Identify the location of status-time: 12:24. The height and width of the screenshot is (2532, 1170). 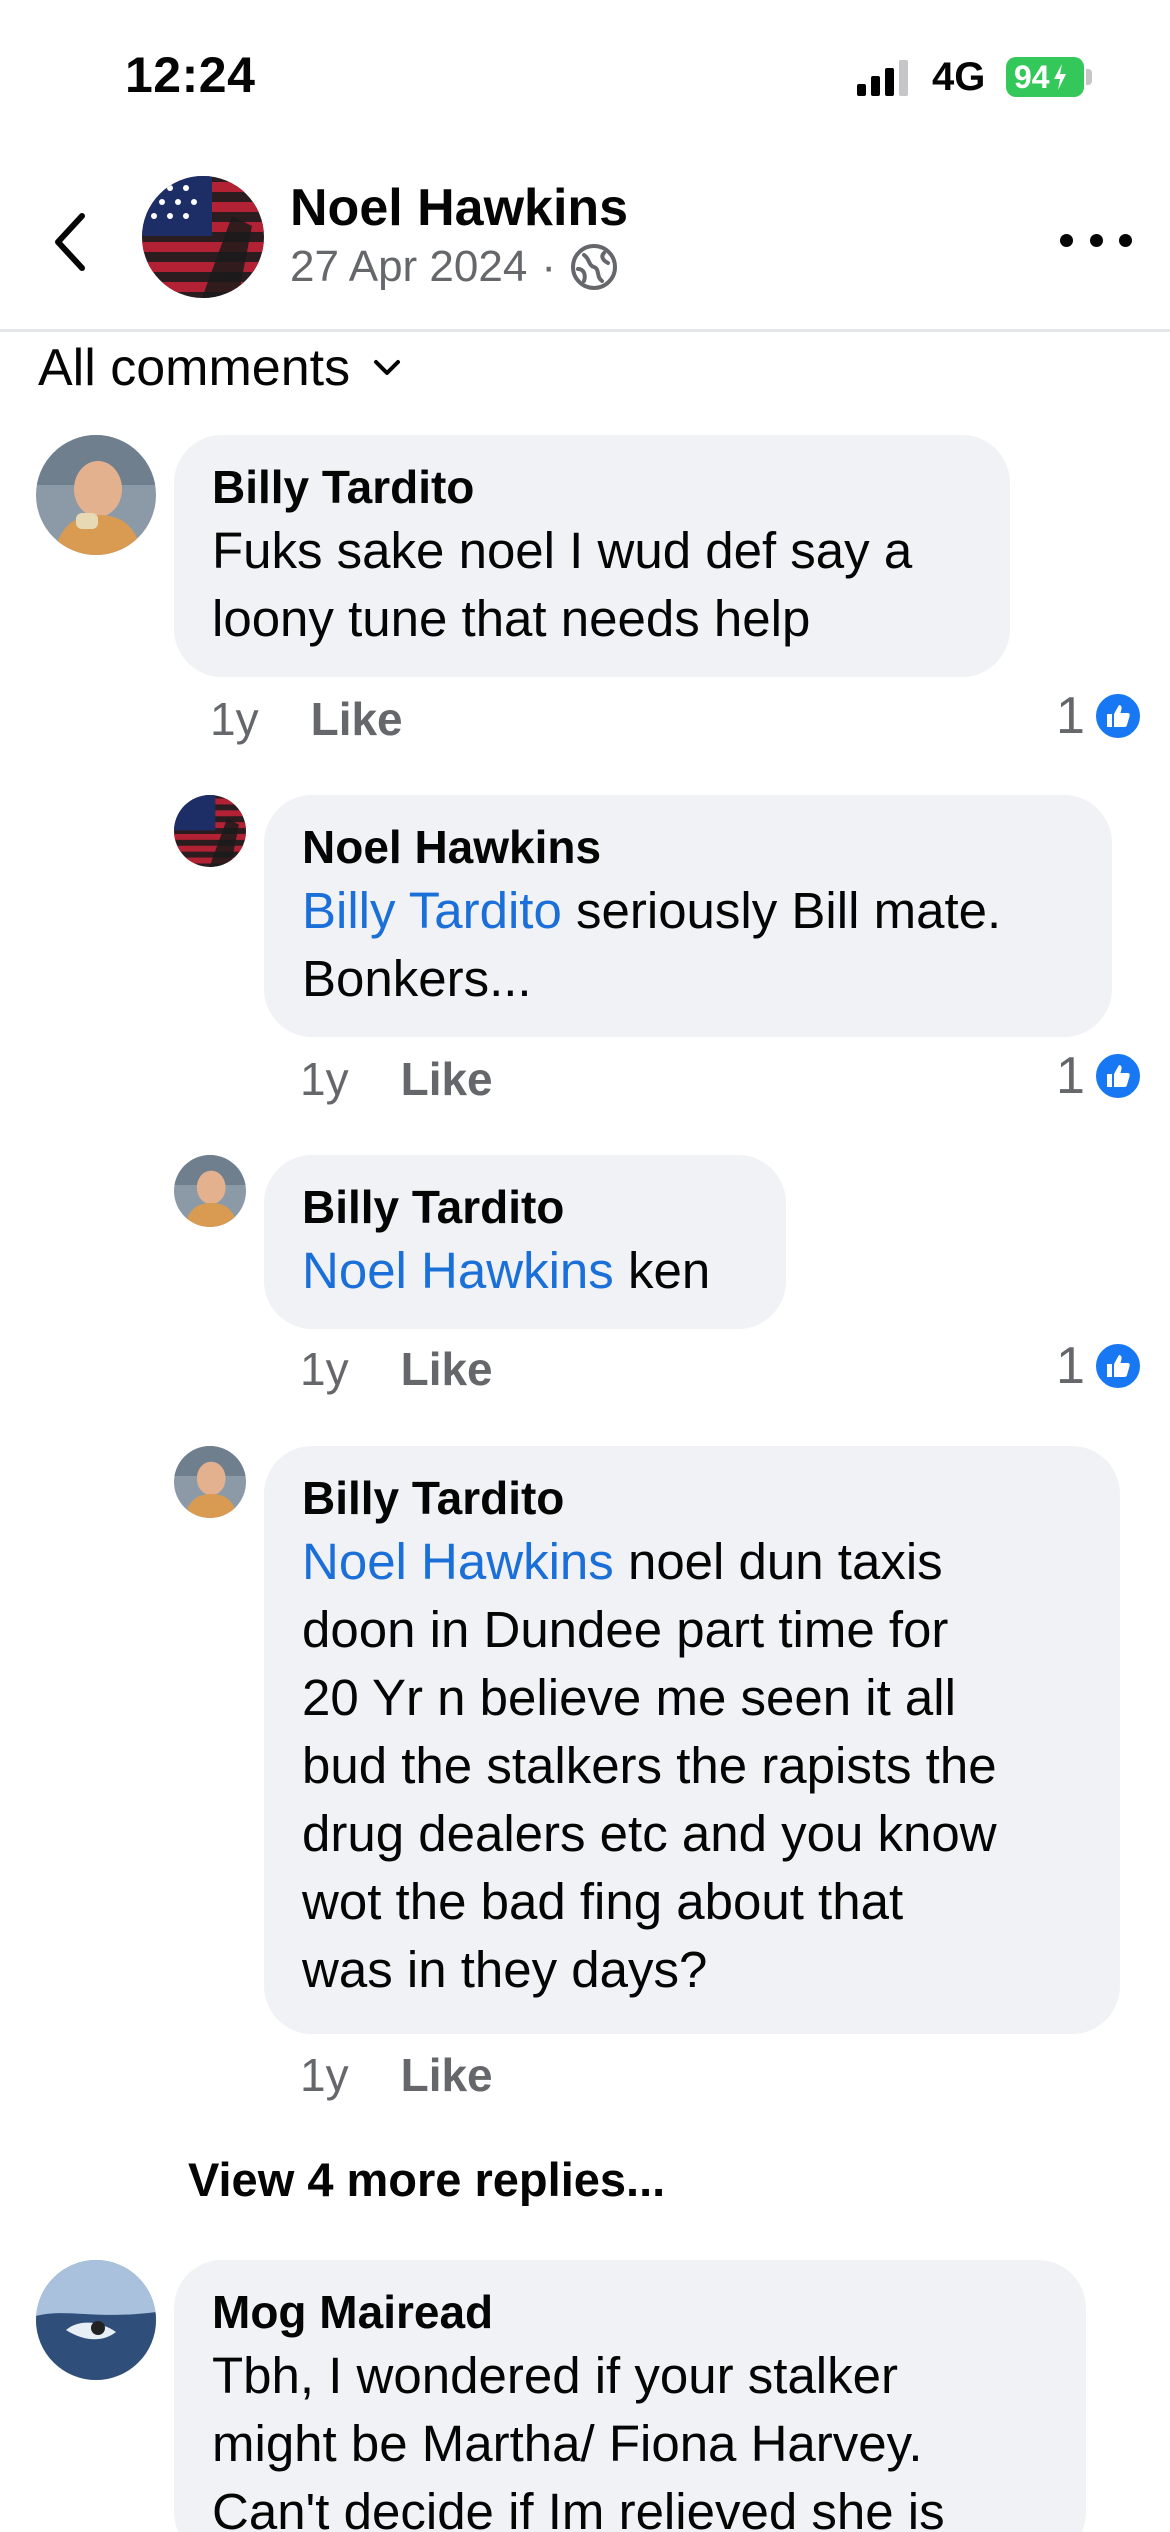
(190, 75).